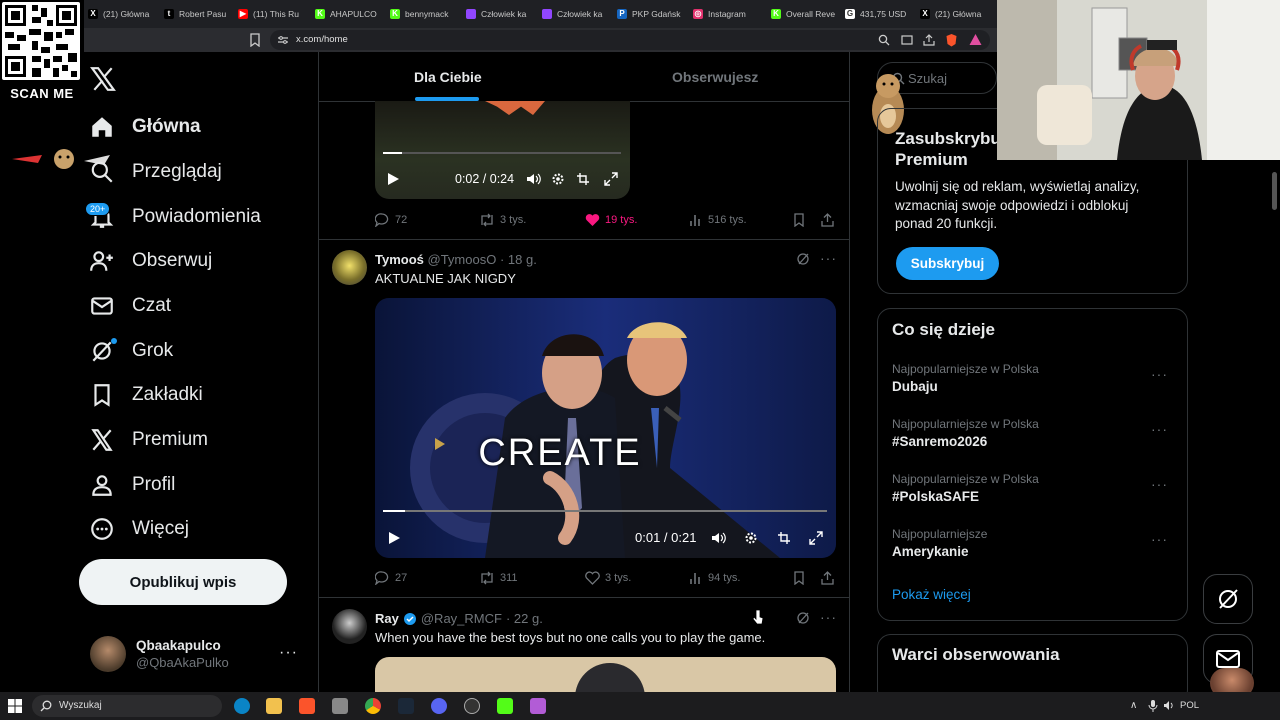 The width and height of the screenshot is (1280, 720). I want to click on share-icon, so click(929, 40).